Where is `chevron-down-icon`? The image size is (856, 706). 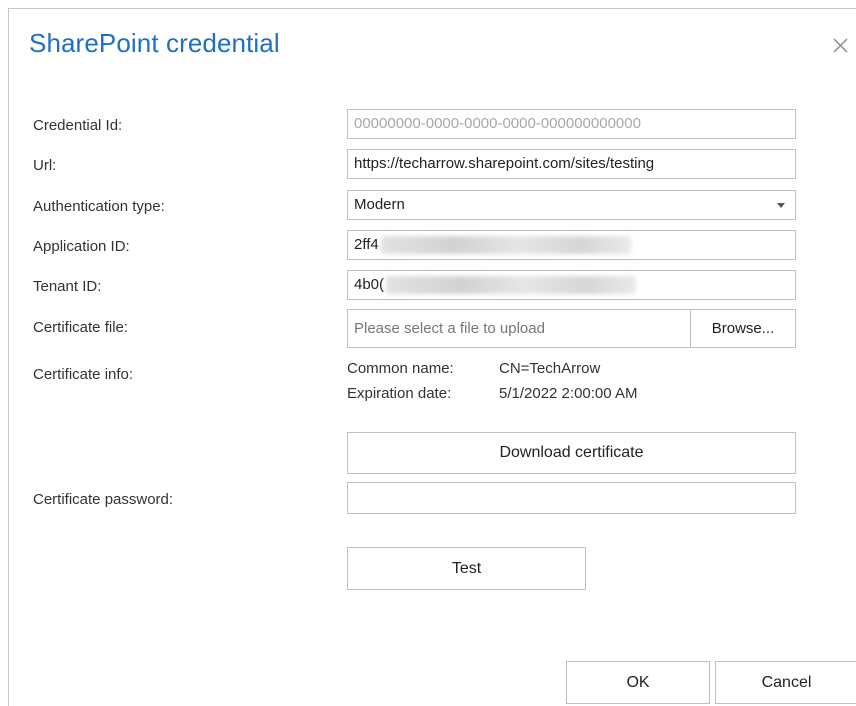
chevron-down-icon is located at coordinates (781, 205).